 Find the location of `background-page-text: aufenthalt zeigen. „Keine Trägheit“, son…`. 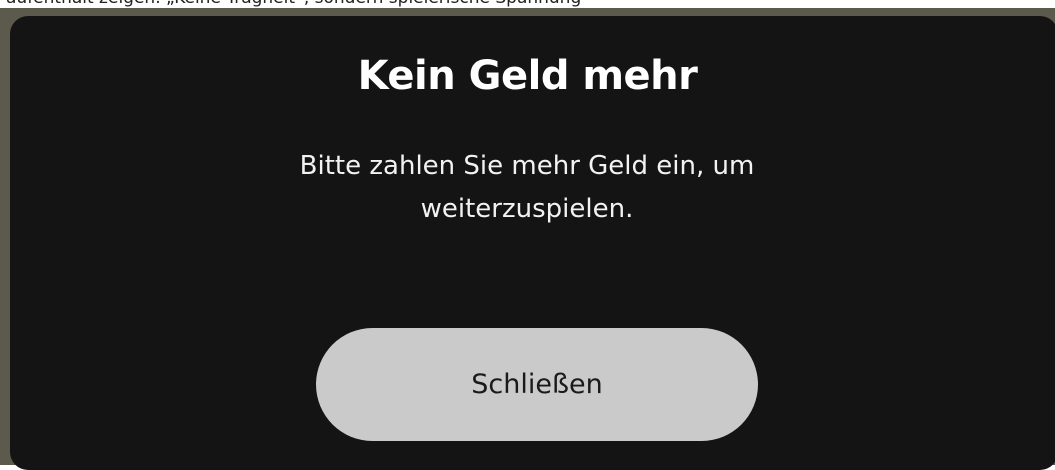

background-page-text: aufenthalt zeigen. „Keine Trägheit“, son… is located at coordinates (527, 4).